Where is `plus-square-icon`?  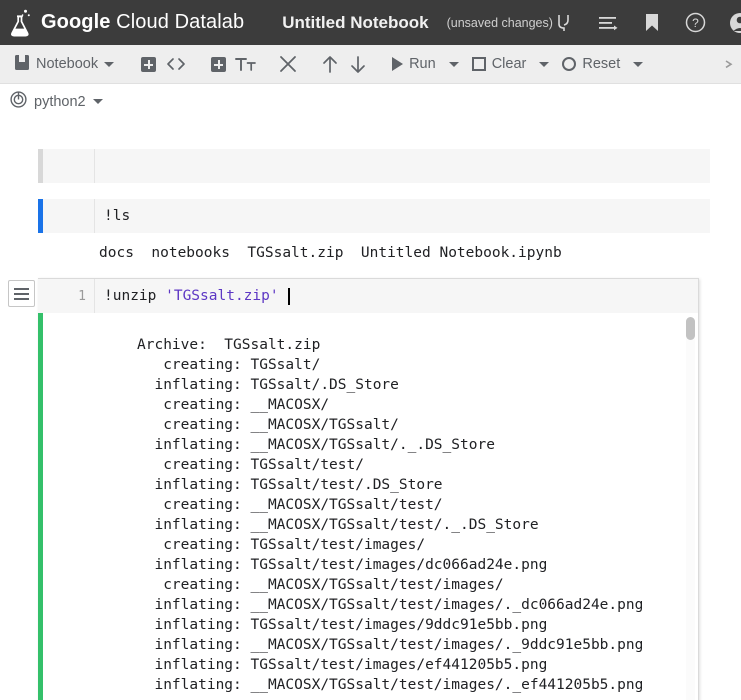
plus-square-icon is located at coordinates (148, 64).